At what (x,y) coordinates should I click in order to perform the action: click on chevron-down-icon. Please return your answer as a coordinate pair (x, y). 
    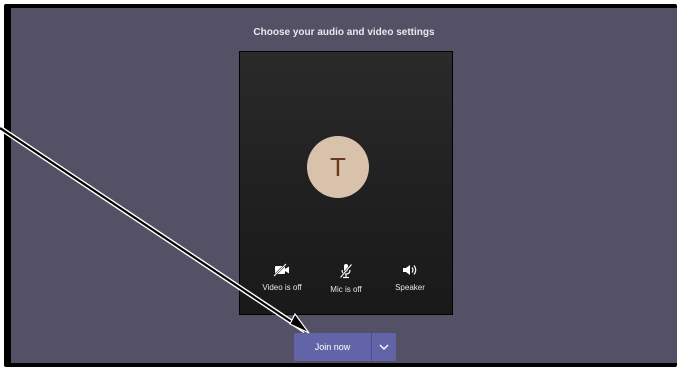
    Looking at the image, I should click on (384, 347).